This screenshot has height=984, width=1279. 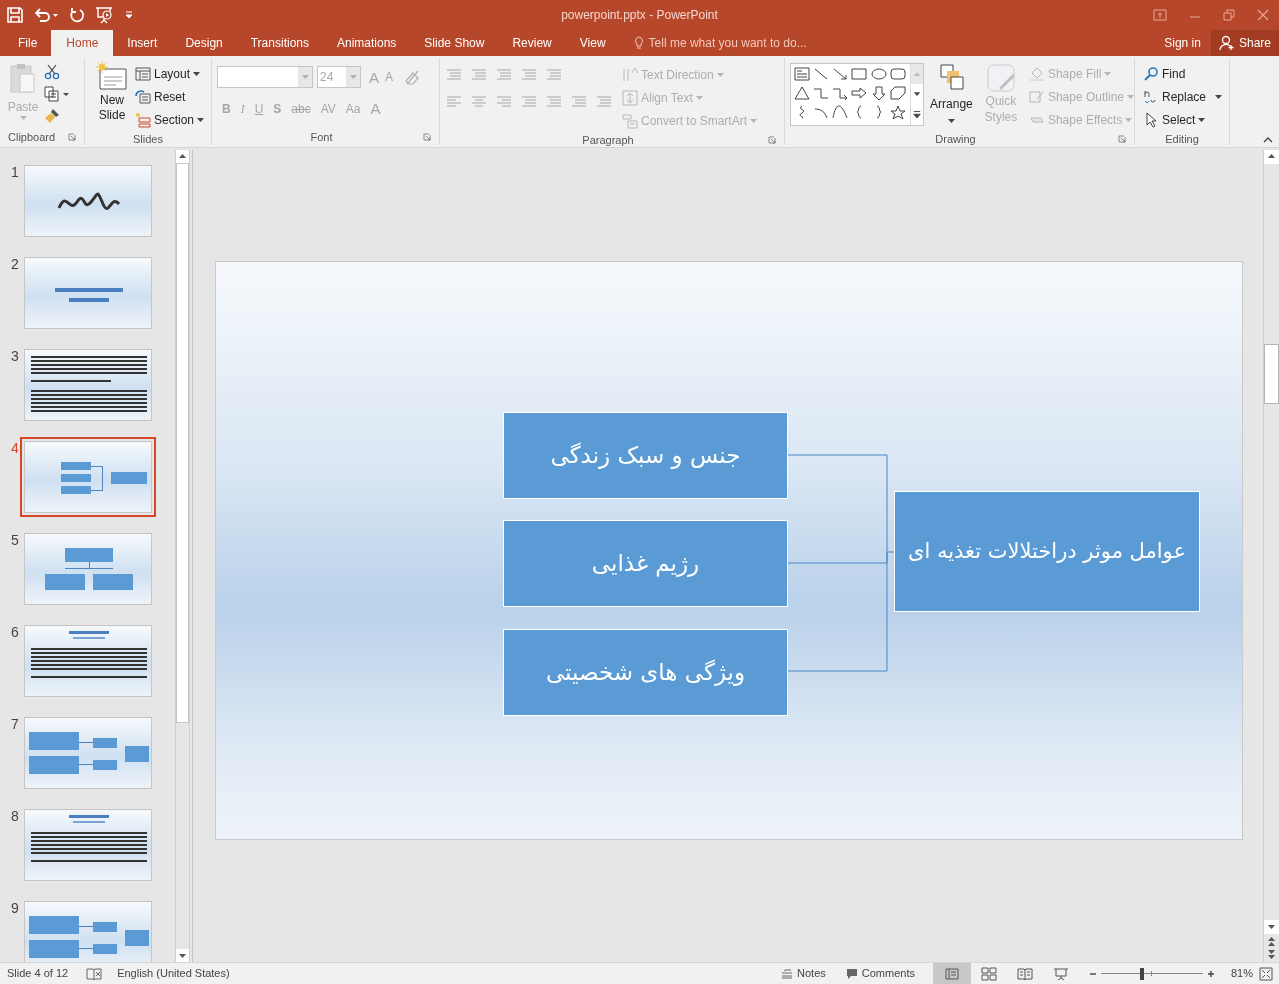 What do you see at coordinates (1263, 15) in the screenshot?
I see `close-icon` at bounding box center [1263, 15].